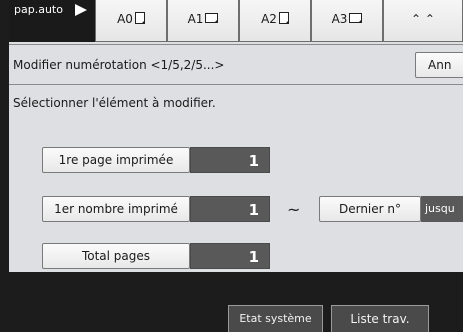  What do you see at coordinates (116, 256) in the screenshot?
I see `total-pages-button: Total pages` at bounding box center [116, 256].